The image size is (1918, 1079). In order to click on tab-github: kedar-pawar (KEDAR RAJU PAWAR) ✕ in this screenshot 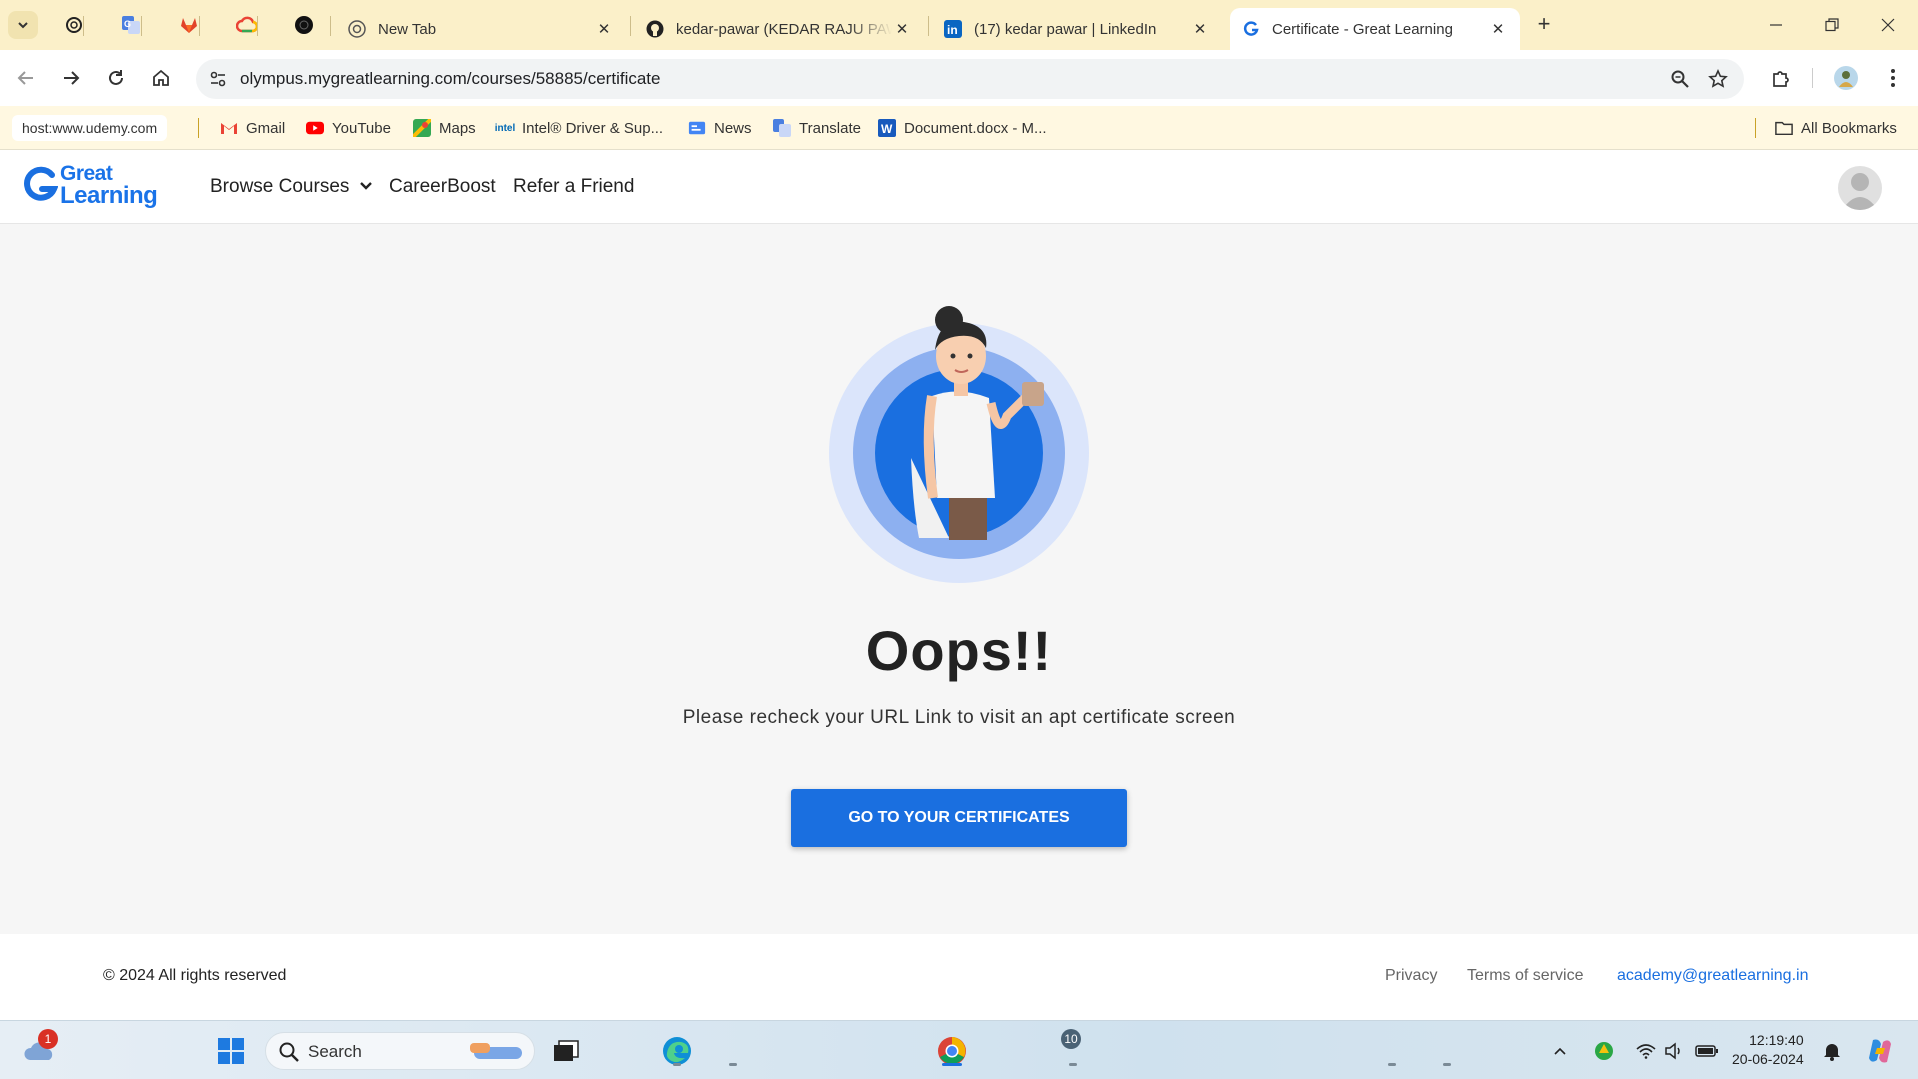, I will do `click(779, 29)`.